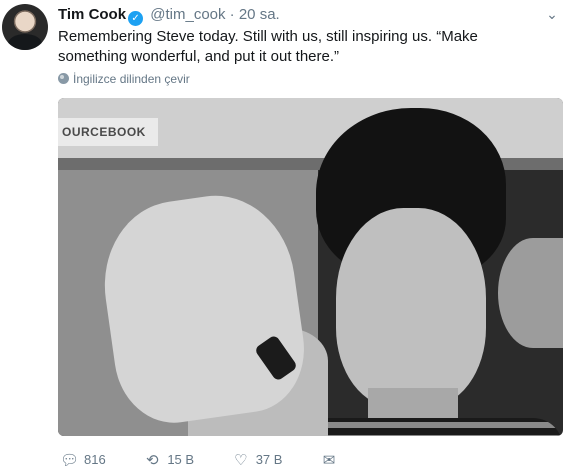 The image size is (570, 475). Describe the element at coordinates (530, 293) in the screenshot. I see `record-sleeve` at that location.